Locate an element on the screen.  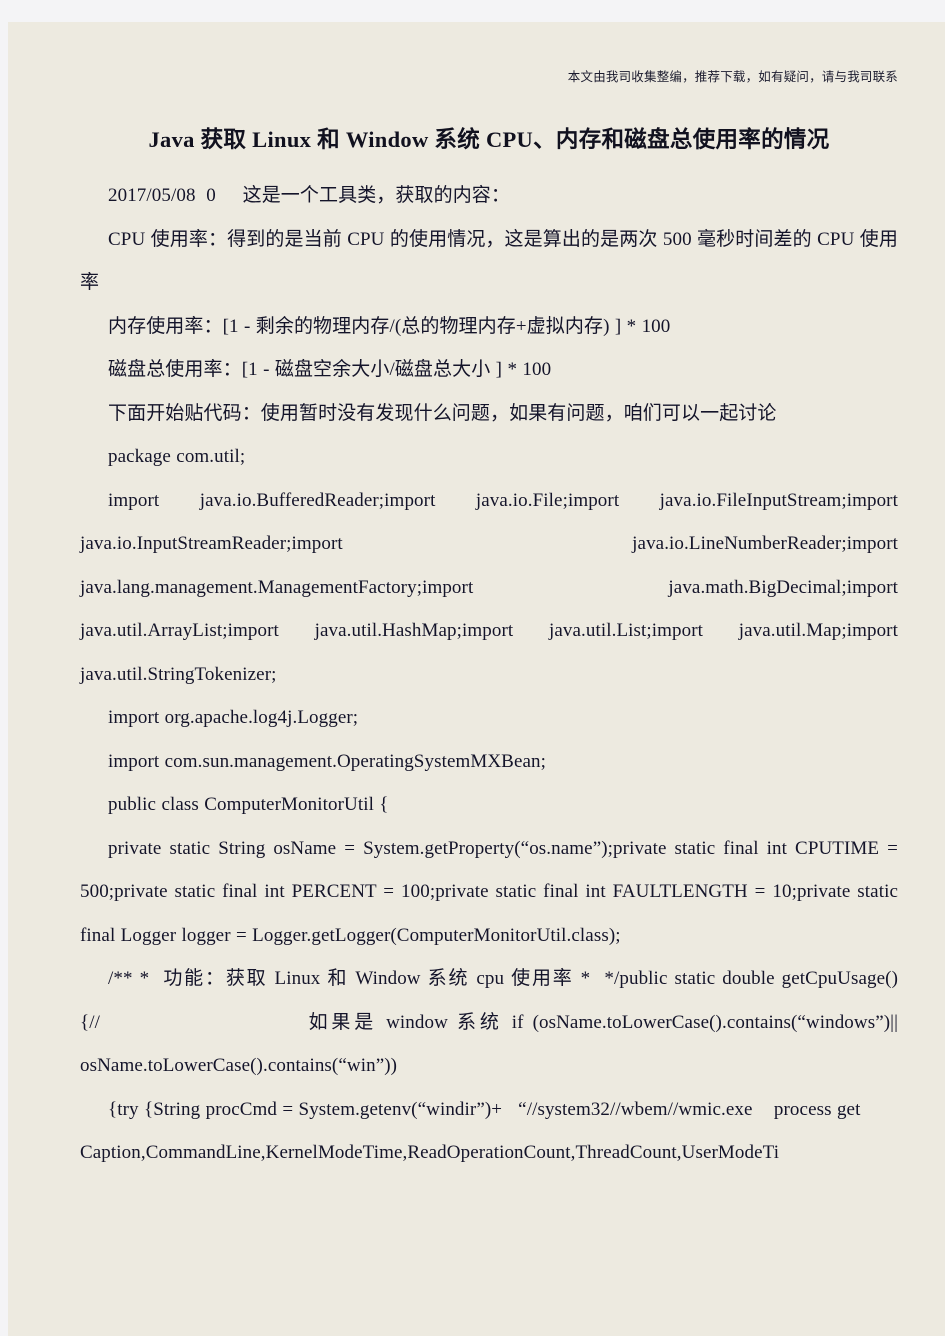
code-import-log4j: import org.apache.log4j.Logger; is located at coordinates (233, 717).